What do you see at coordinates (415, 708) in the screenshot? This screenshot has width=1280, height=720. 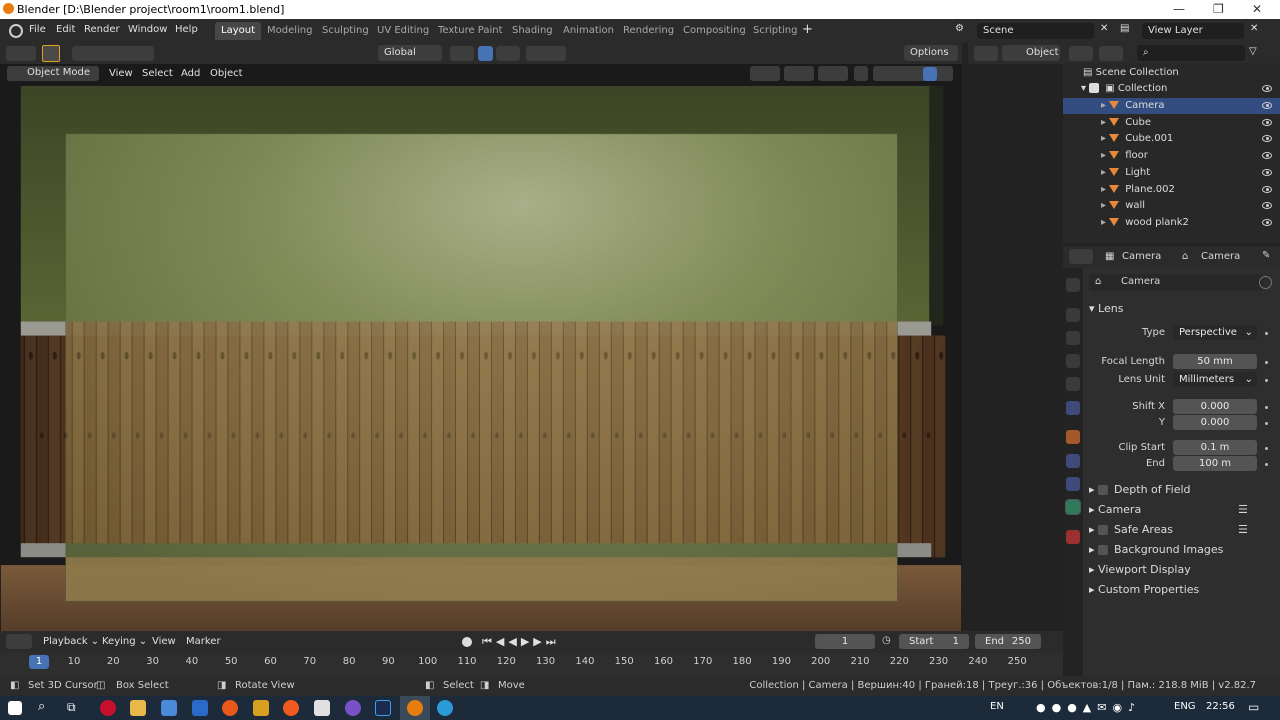 I see `blender-task-icon` at bounding box center [415, 708].